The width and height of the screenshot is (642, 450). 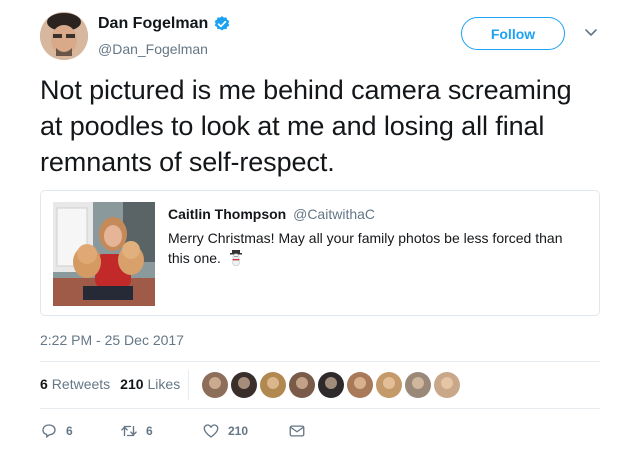 What do you see at coordinates (132, 384) in the screenshot?
I see `likes-count: 210` at bounding box center [132, 384].